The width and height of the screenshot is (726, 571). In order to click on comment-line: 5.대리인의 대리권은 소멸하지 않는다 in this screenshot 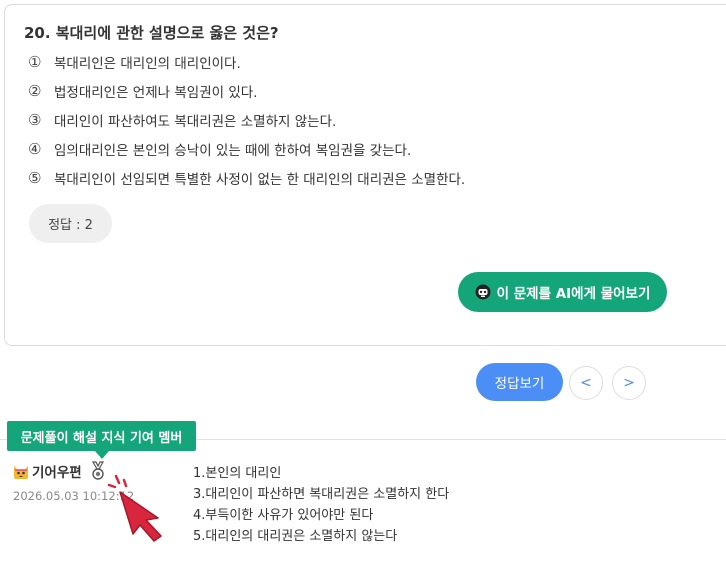, I will do `click(295, 536)`.